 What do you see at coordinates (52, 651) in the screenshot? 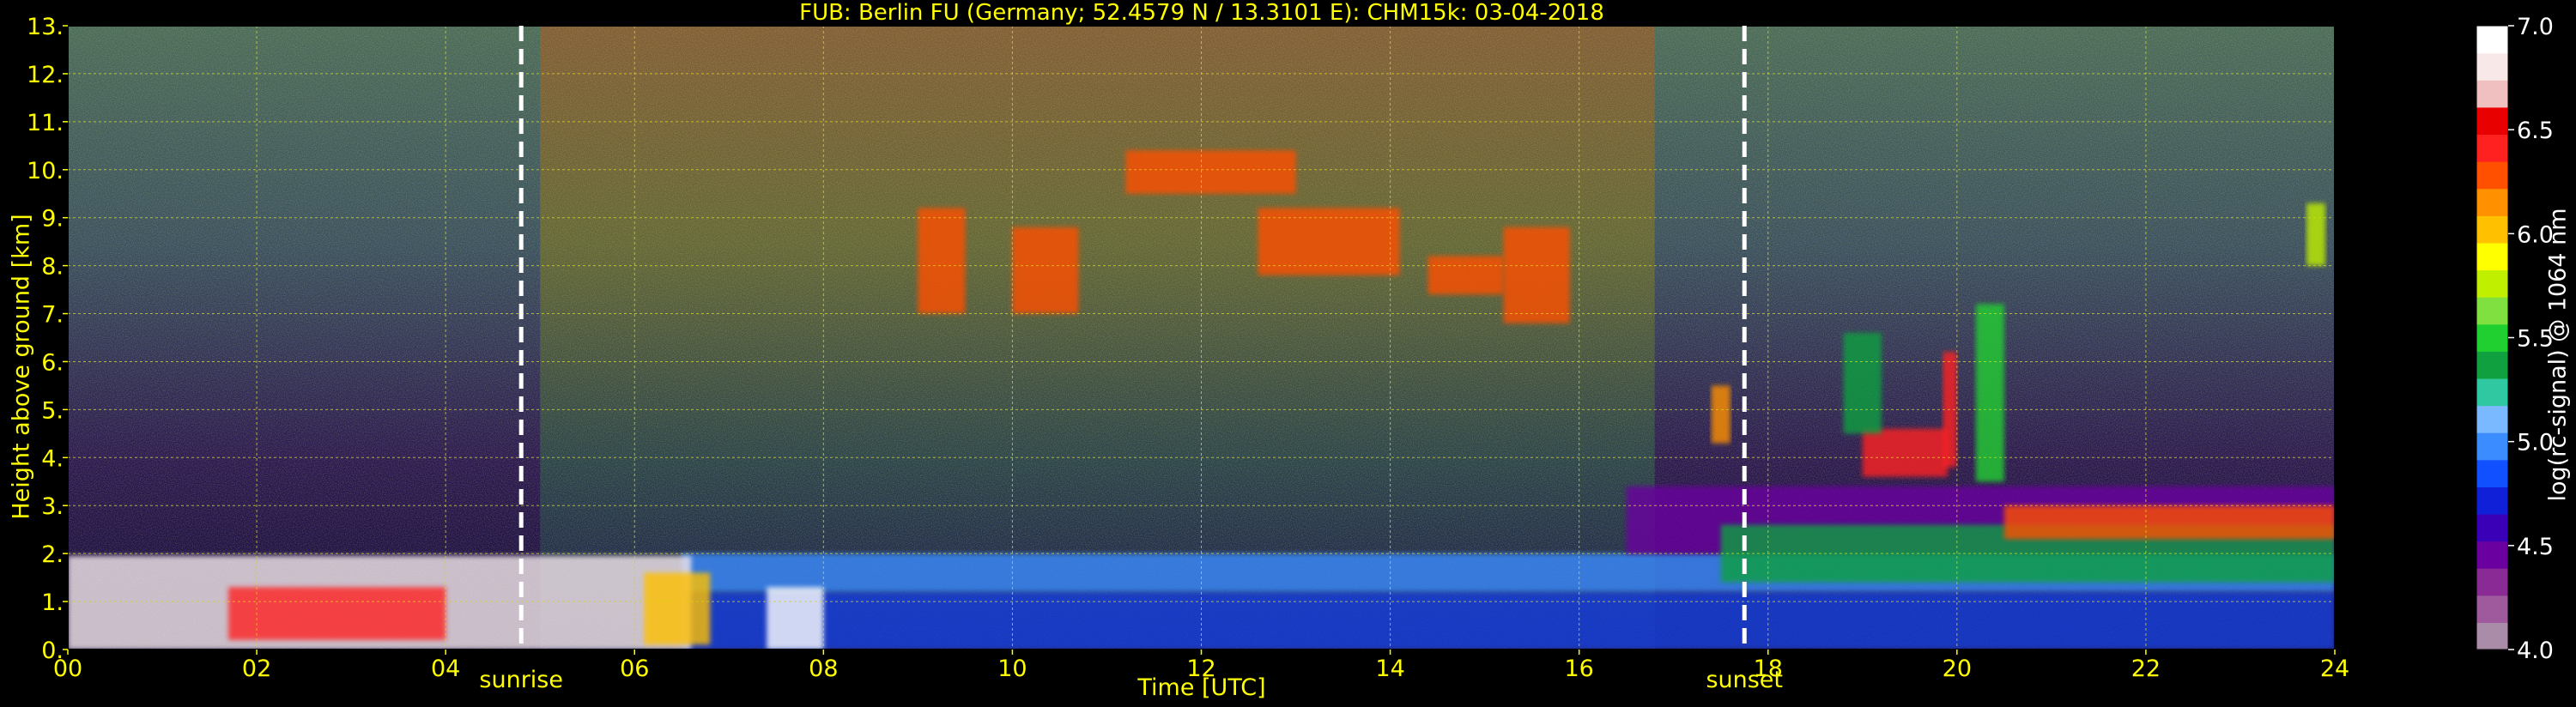
I see `y-tick-label: 0.` at bounding box center [52, 651].